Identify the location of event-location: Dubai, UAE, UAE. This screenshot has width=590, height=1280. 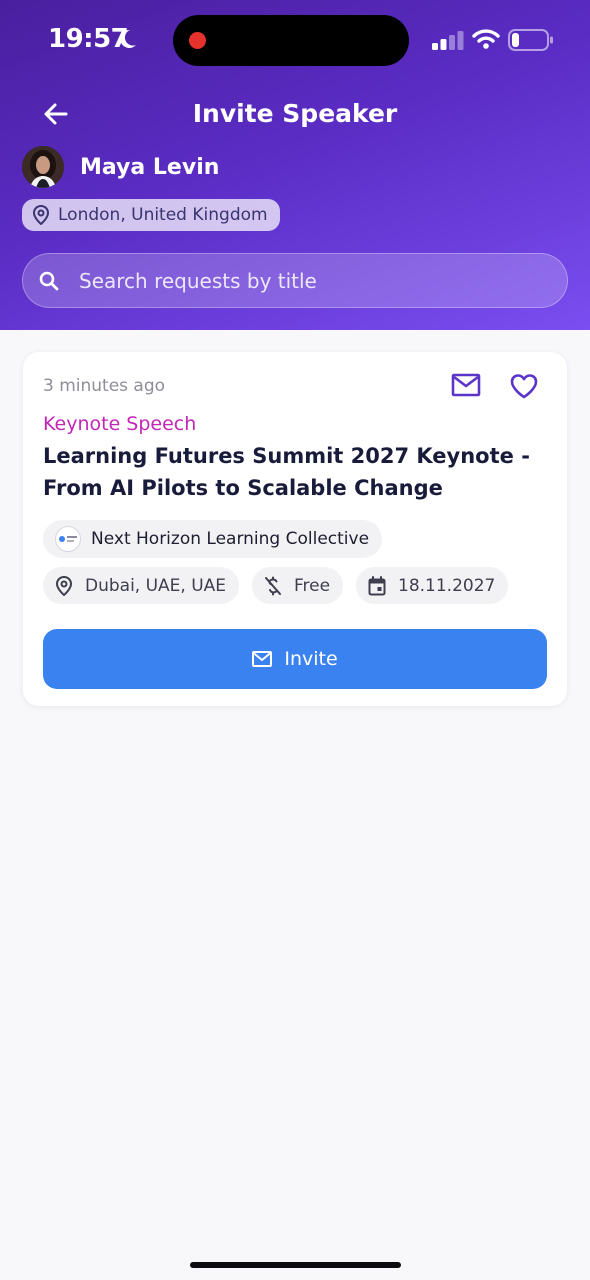
(156, 585).